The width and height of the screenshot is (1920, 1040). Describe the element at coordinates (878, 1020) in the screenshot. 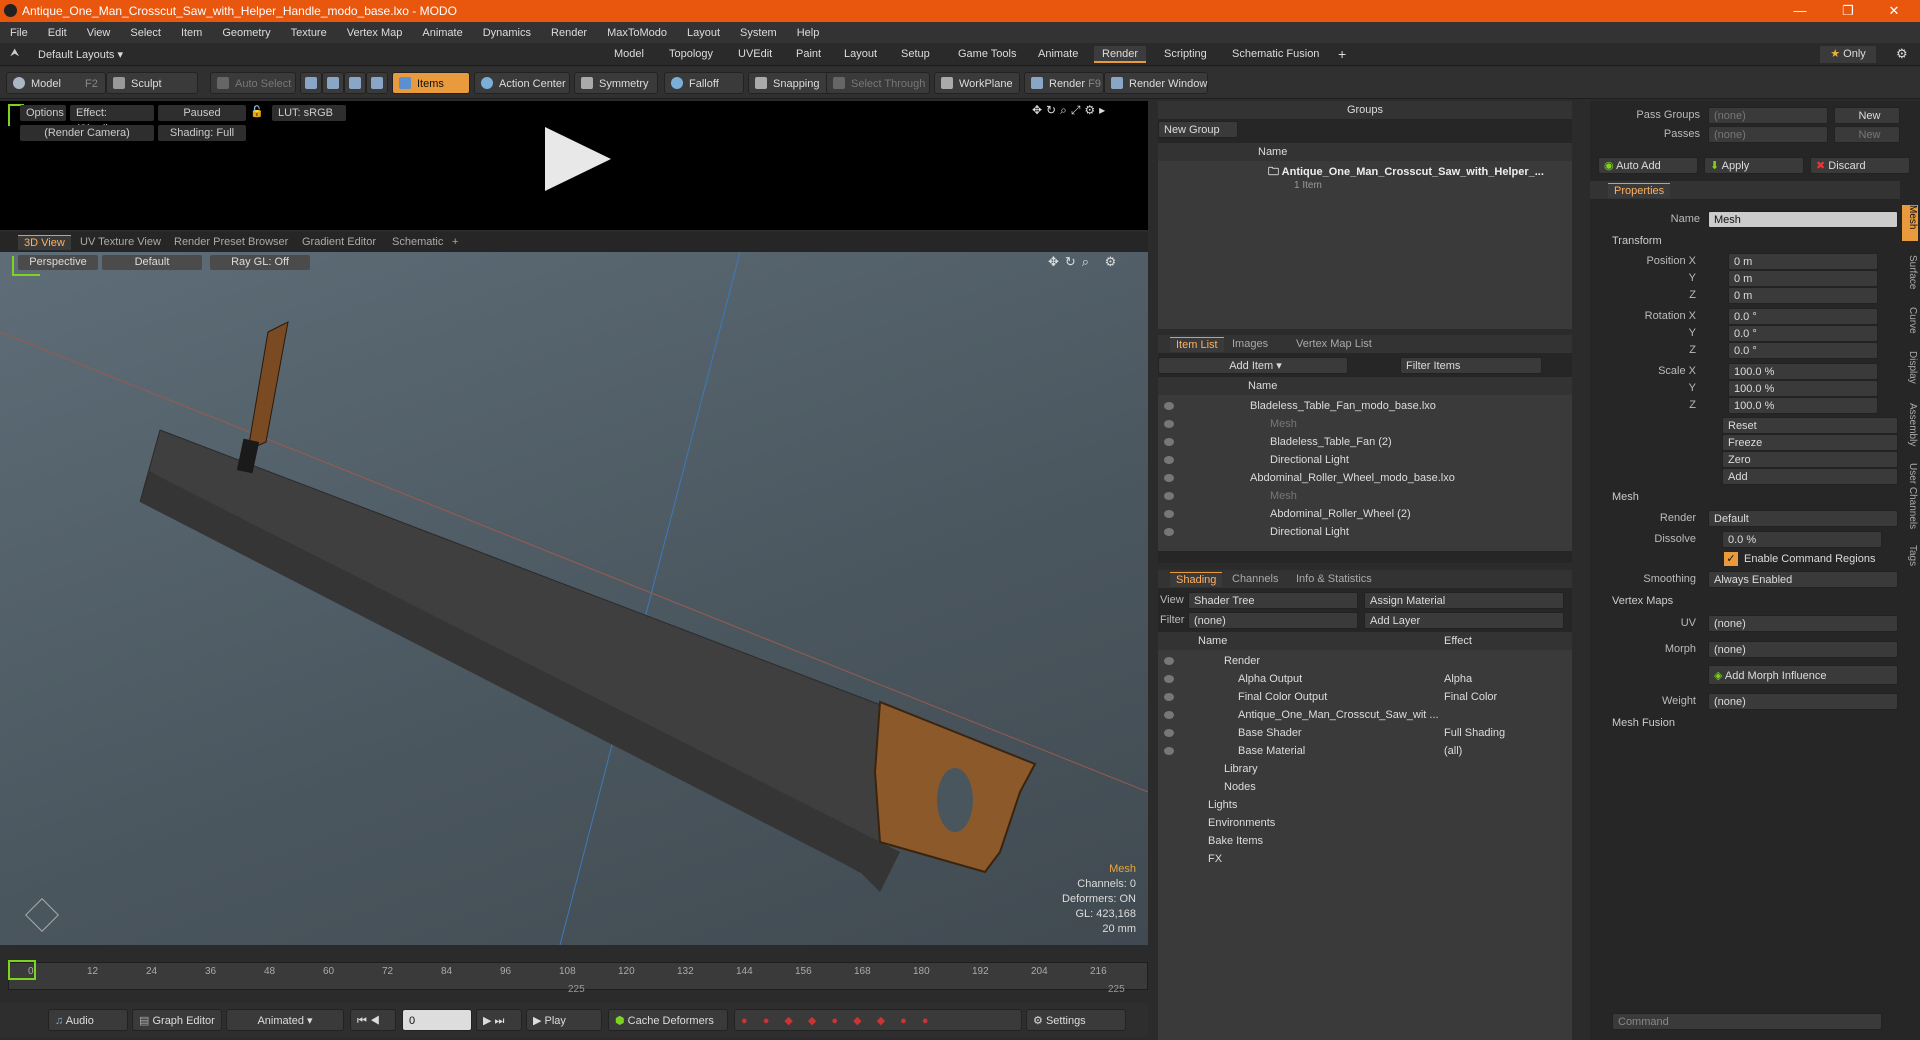

I see `key-controls: ● ● ◆ ◆ ● ◆ ◆ ● ●` at that location.